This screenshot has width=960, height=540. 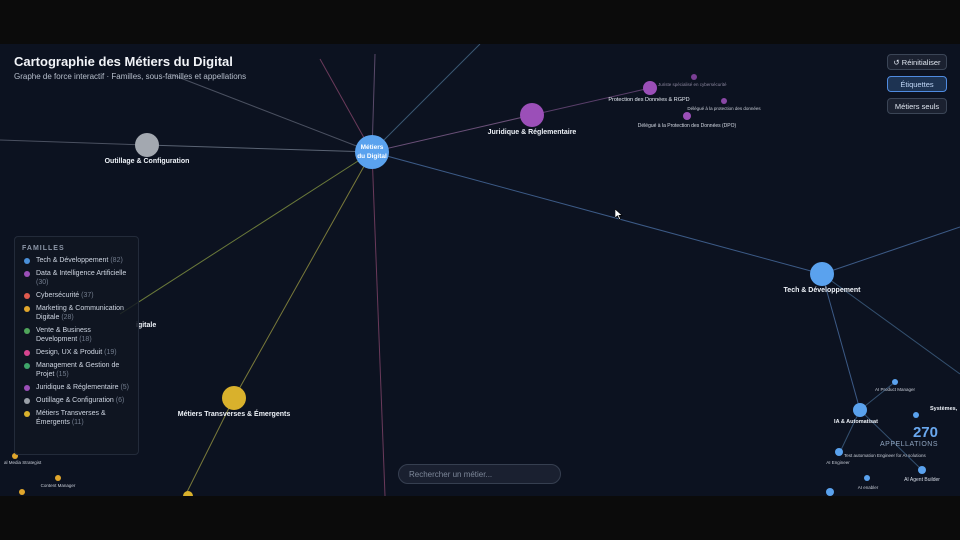 What do you see at coordinates (87, 295) in the screenshot?
I see `legend-item-count: (37)` at bounding box center [87, 295].